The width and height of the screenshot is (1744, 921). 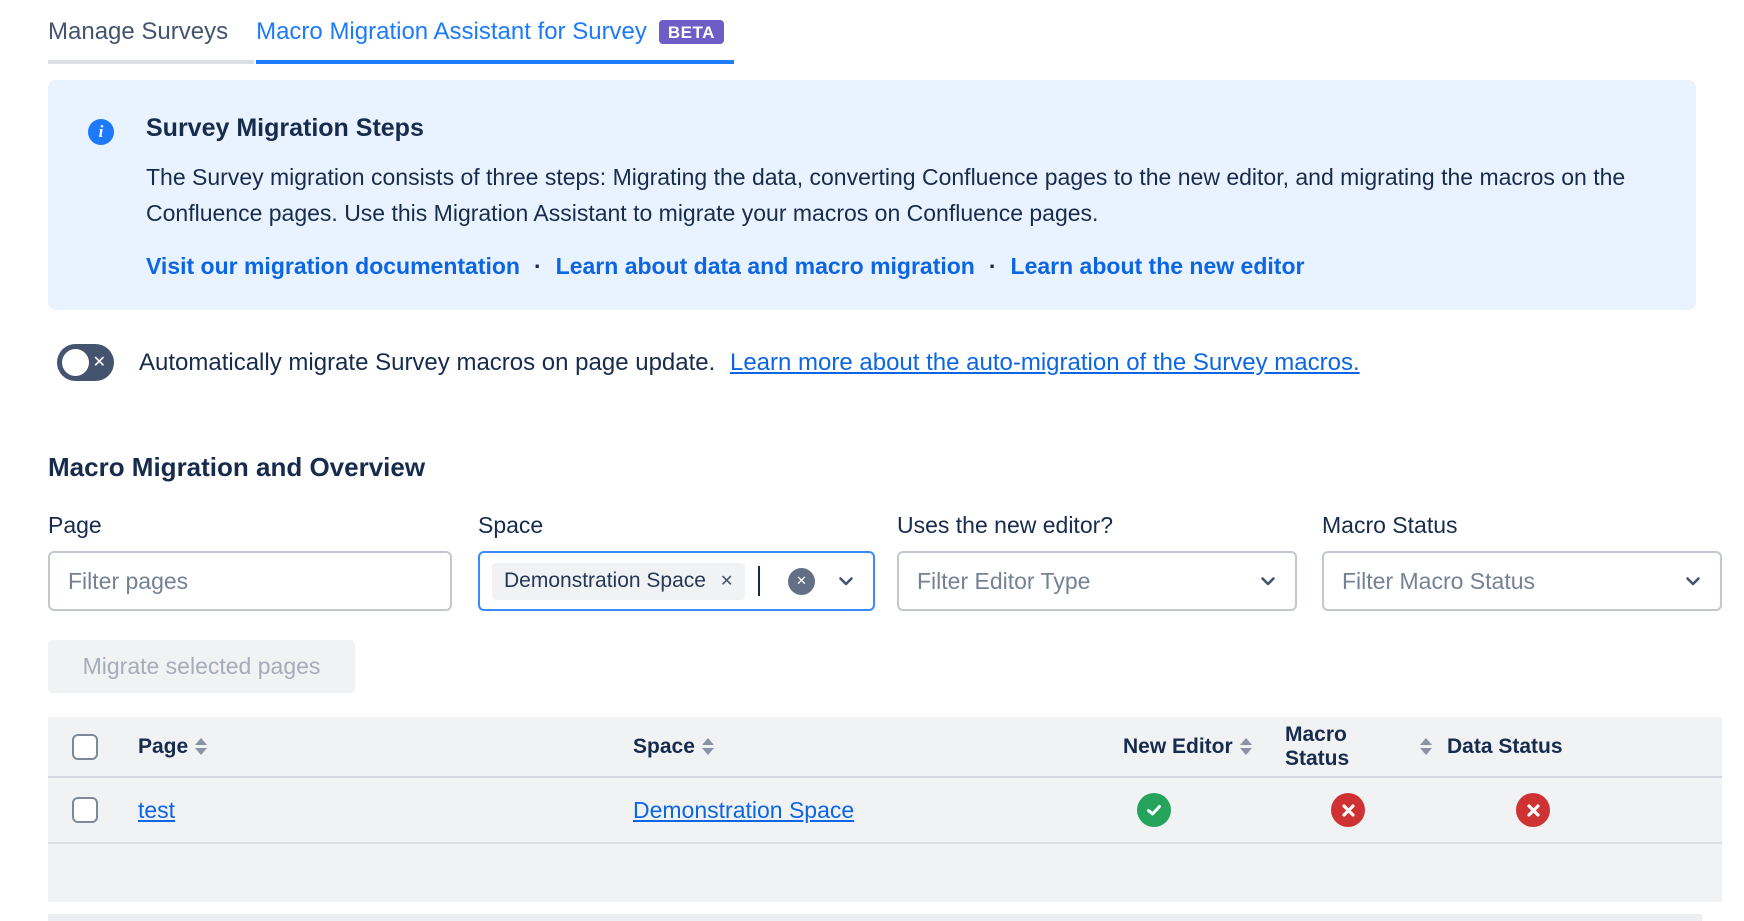 I want to click on chip-remove-icon: ✕, so click(x=726, y=581).